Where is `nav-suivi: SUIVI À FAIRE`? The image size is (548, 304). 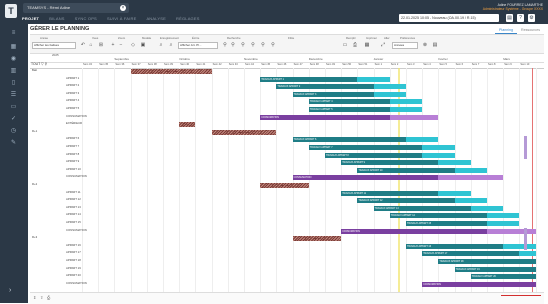 nav-suivi: SUIVI À FAIRE is located at coordinates (122, 19).